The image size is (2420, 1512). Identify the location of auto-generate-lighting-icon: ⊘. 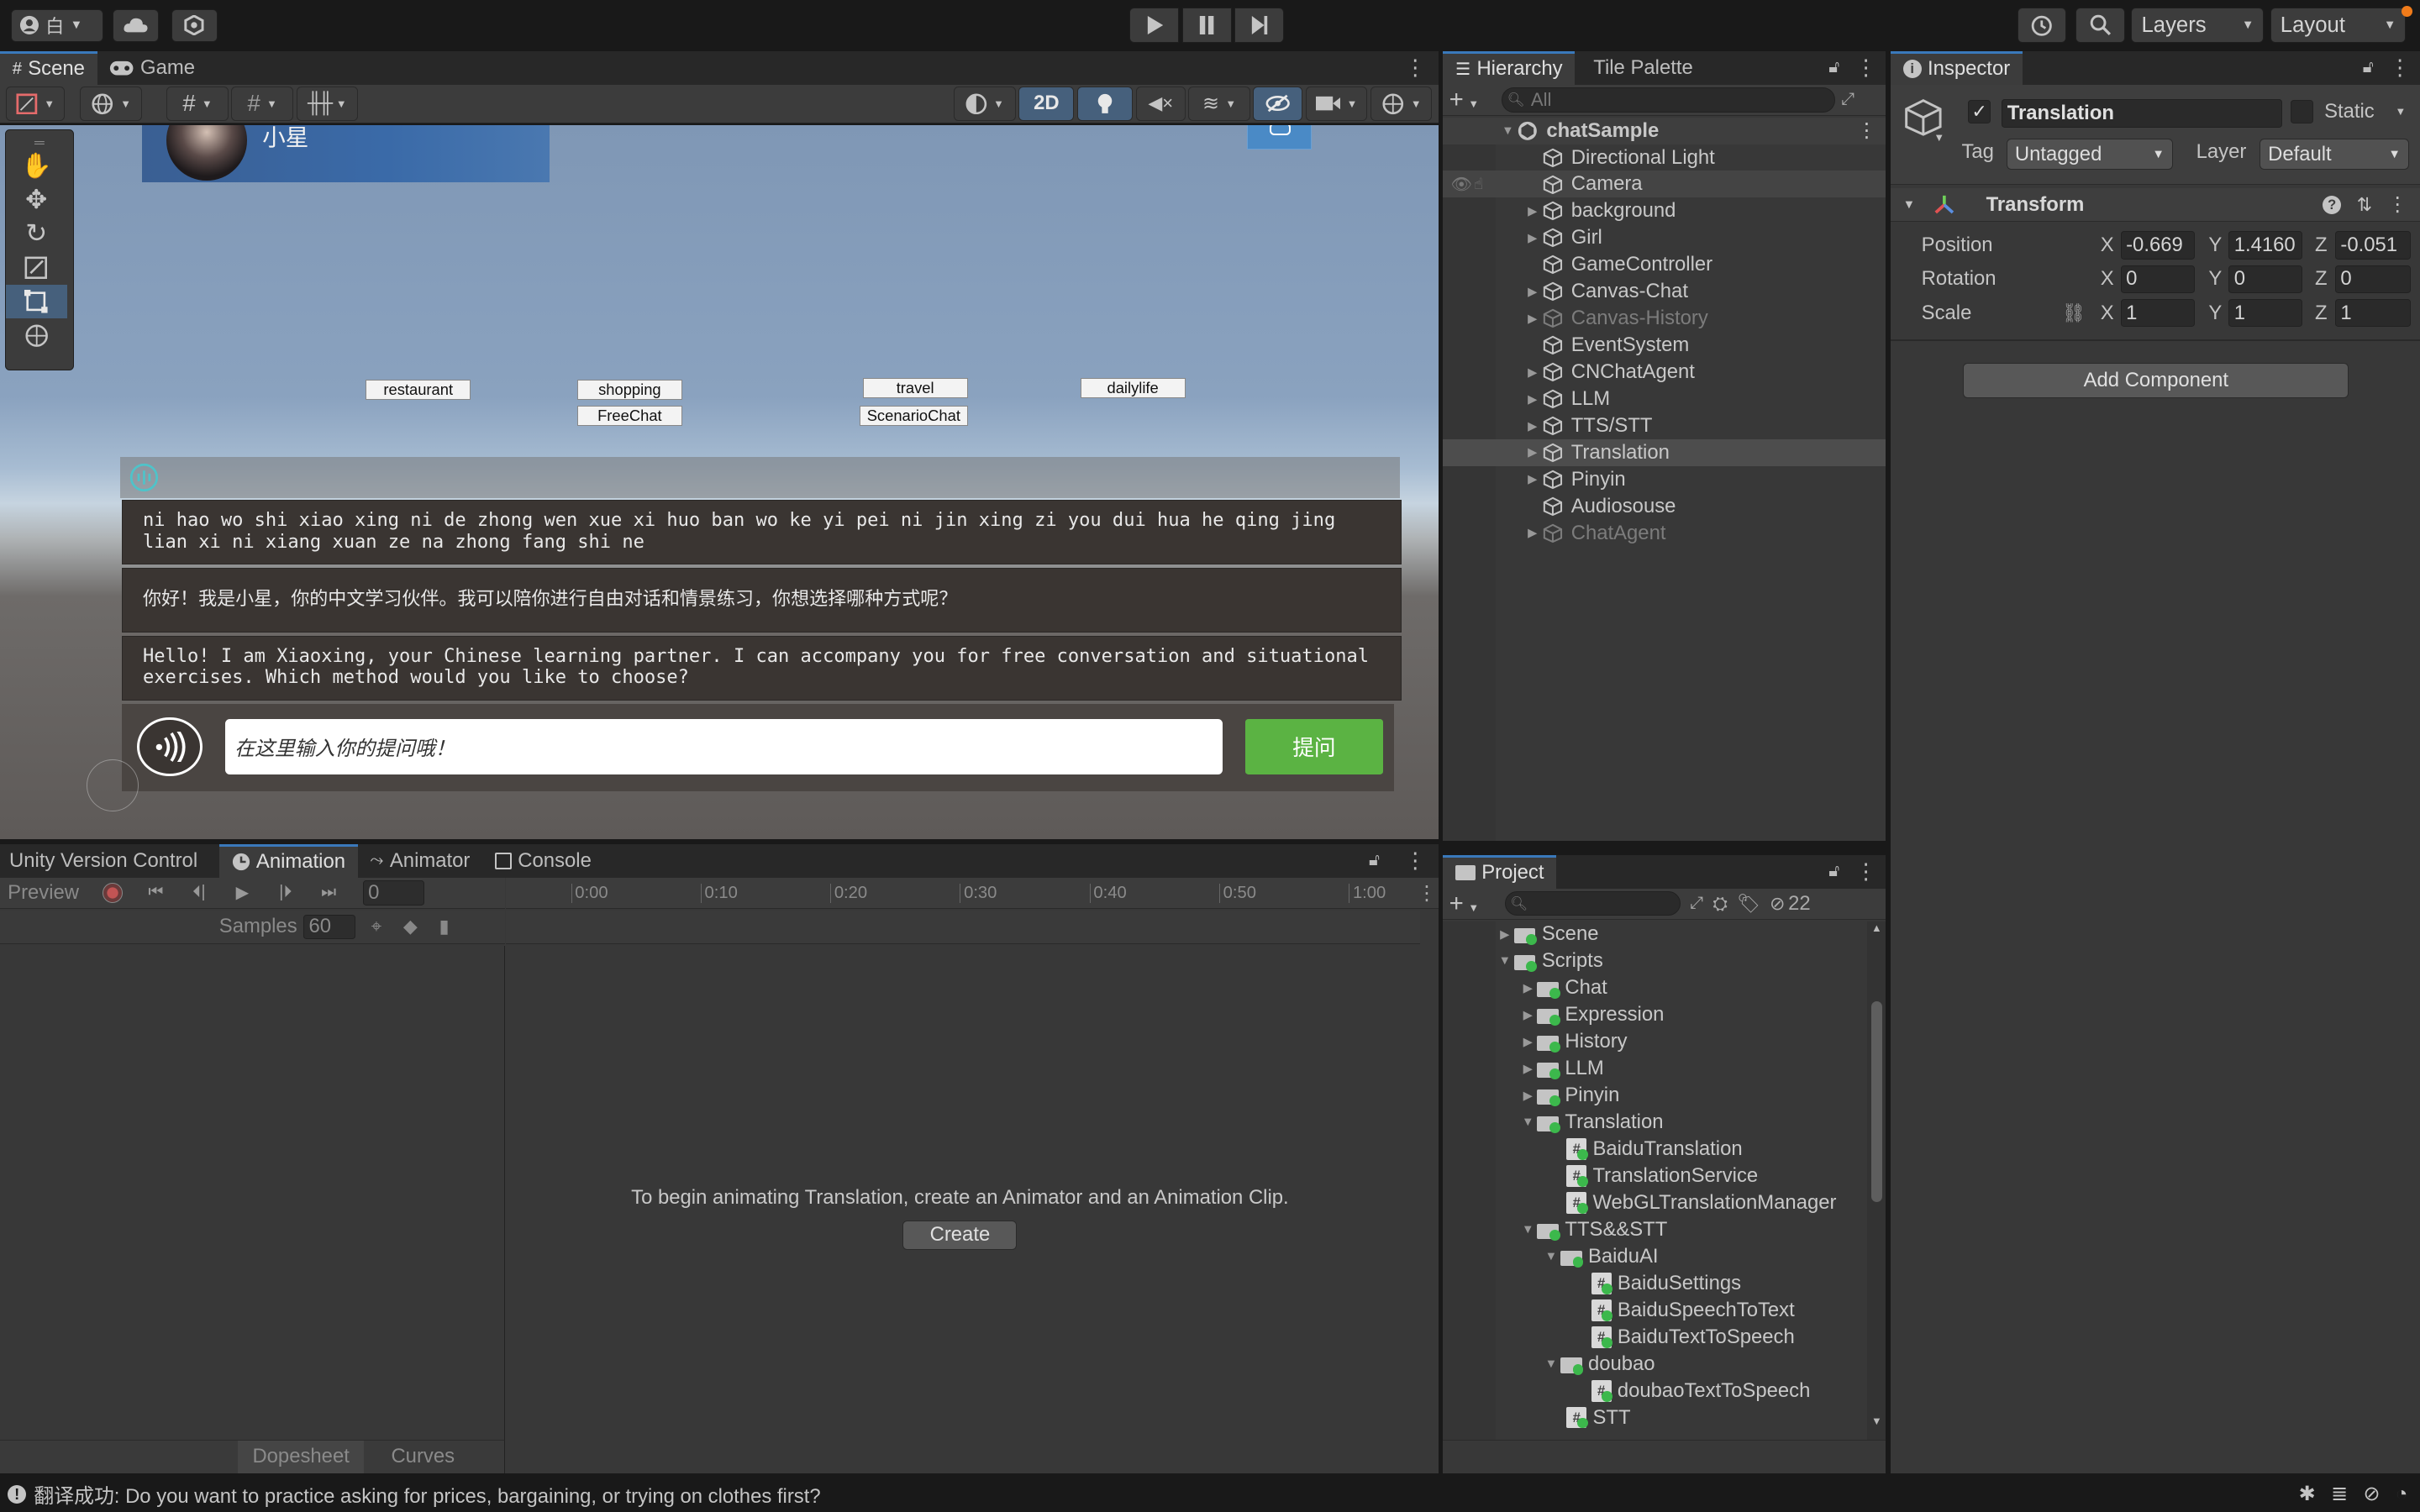
(2371, 1494).